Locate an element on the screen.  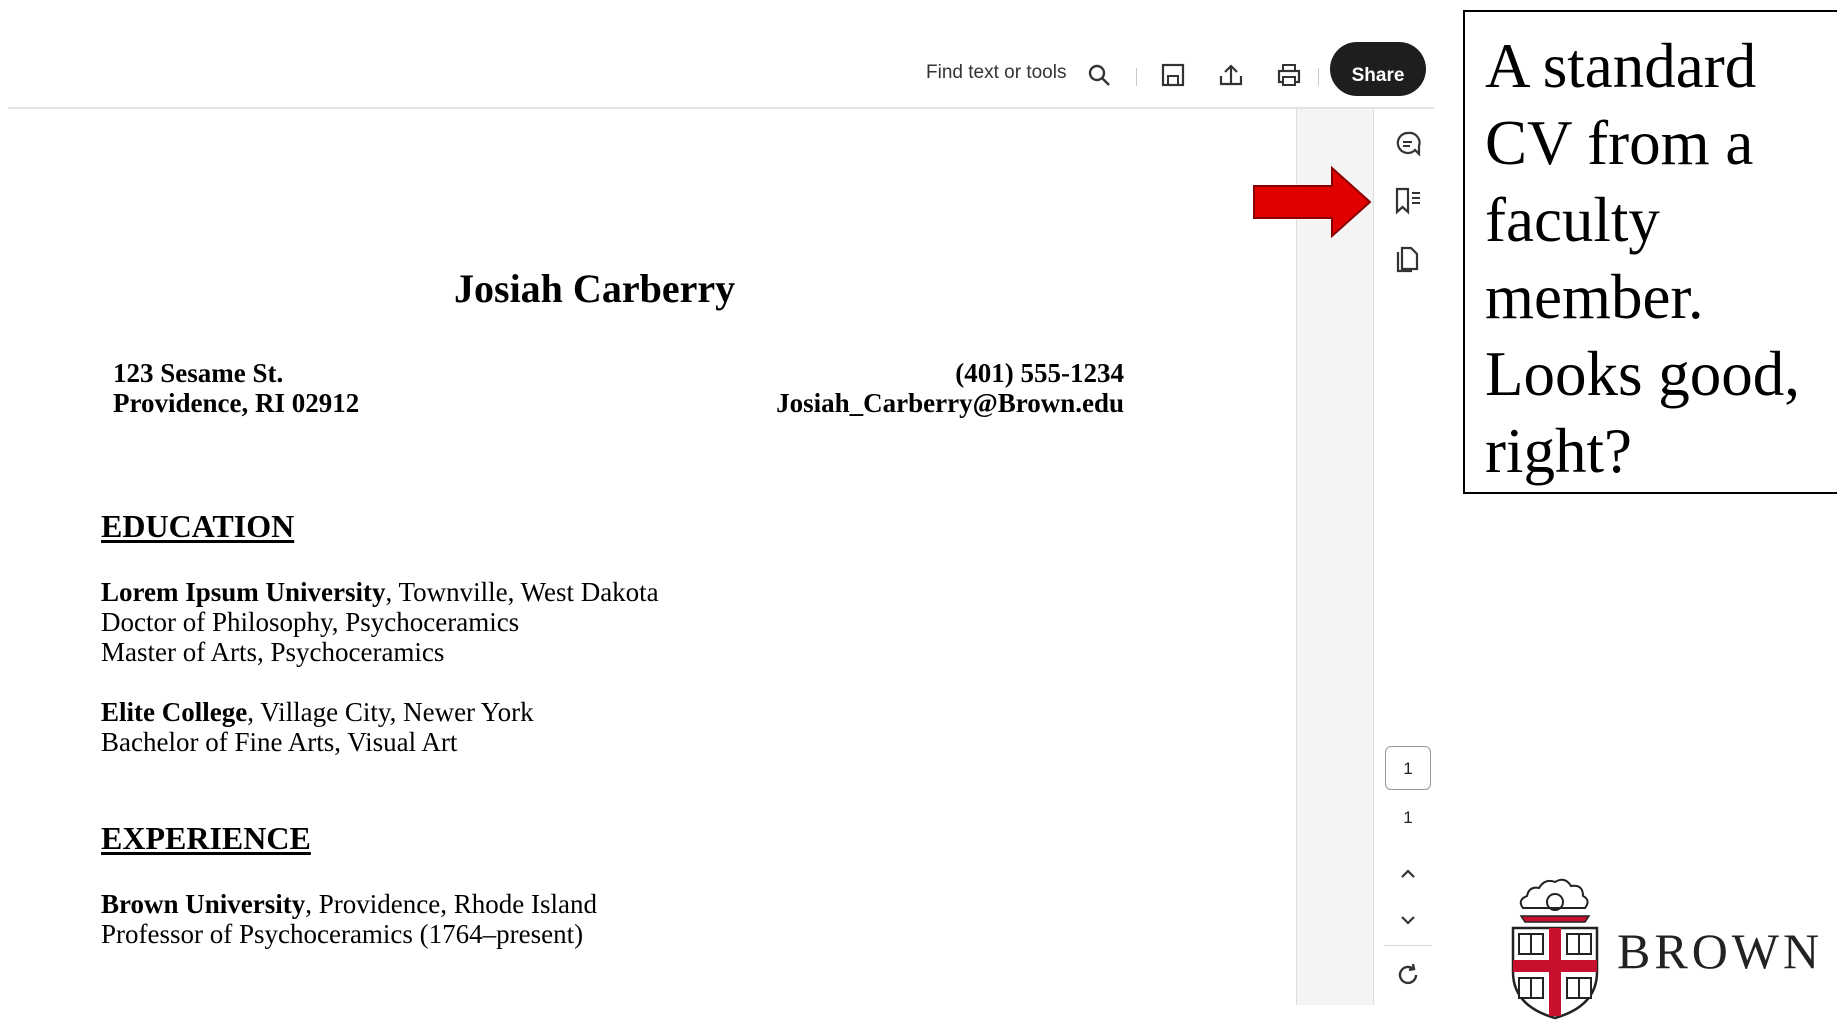
annotation-line: member. is located at coordinates (1594, 297).